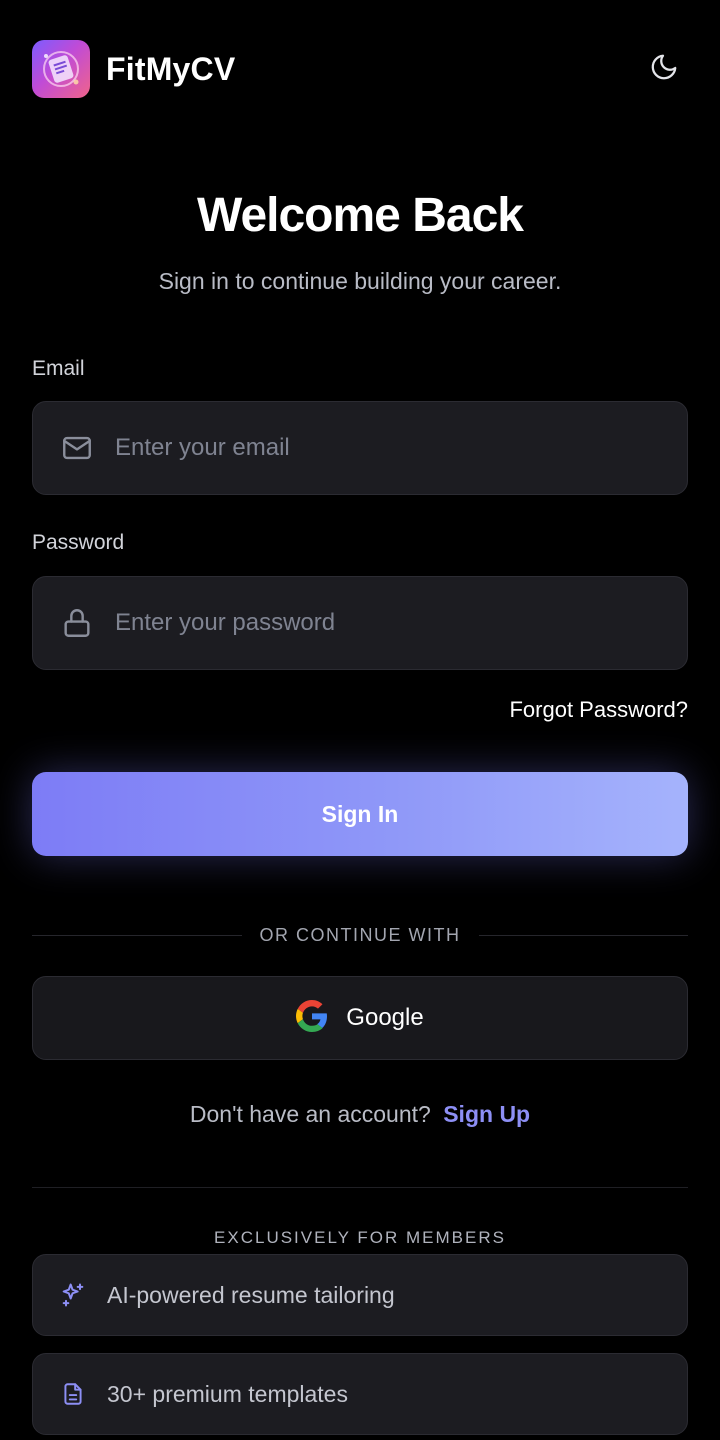 The height and width of the screenshot is (1440, 720). I want to click on lock-icon, so click(77, 623).